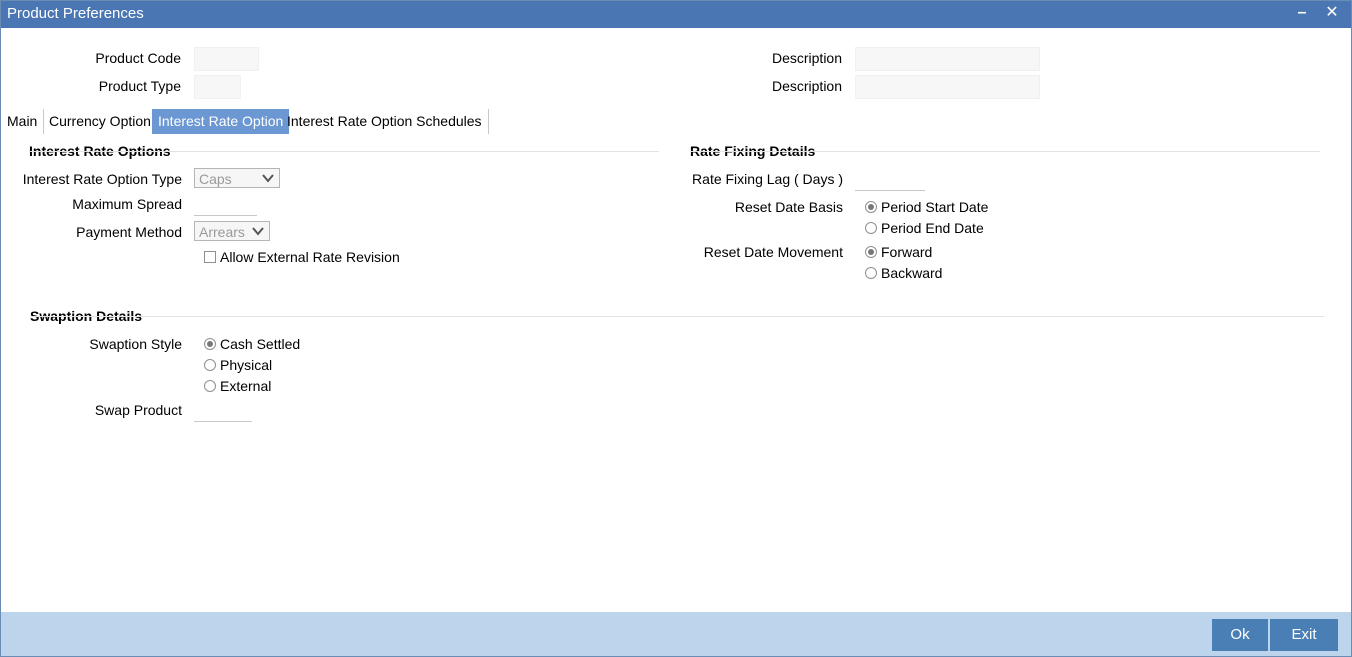 This screenshot has width=1352, height=657. What do you see at coordinates (138, 410) in the screenshot?
I see `swap-product-label: Swap Product` at bounding box center [138, 410].